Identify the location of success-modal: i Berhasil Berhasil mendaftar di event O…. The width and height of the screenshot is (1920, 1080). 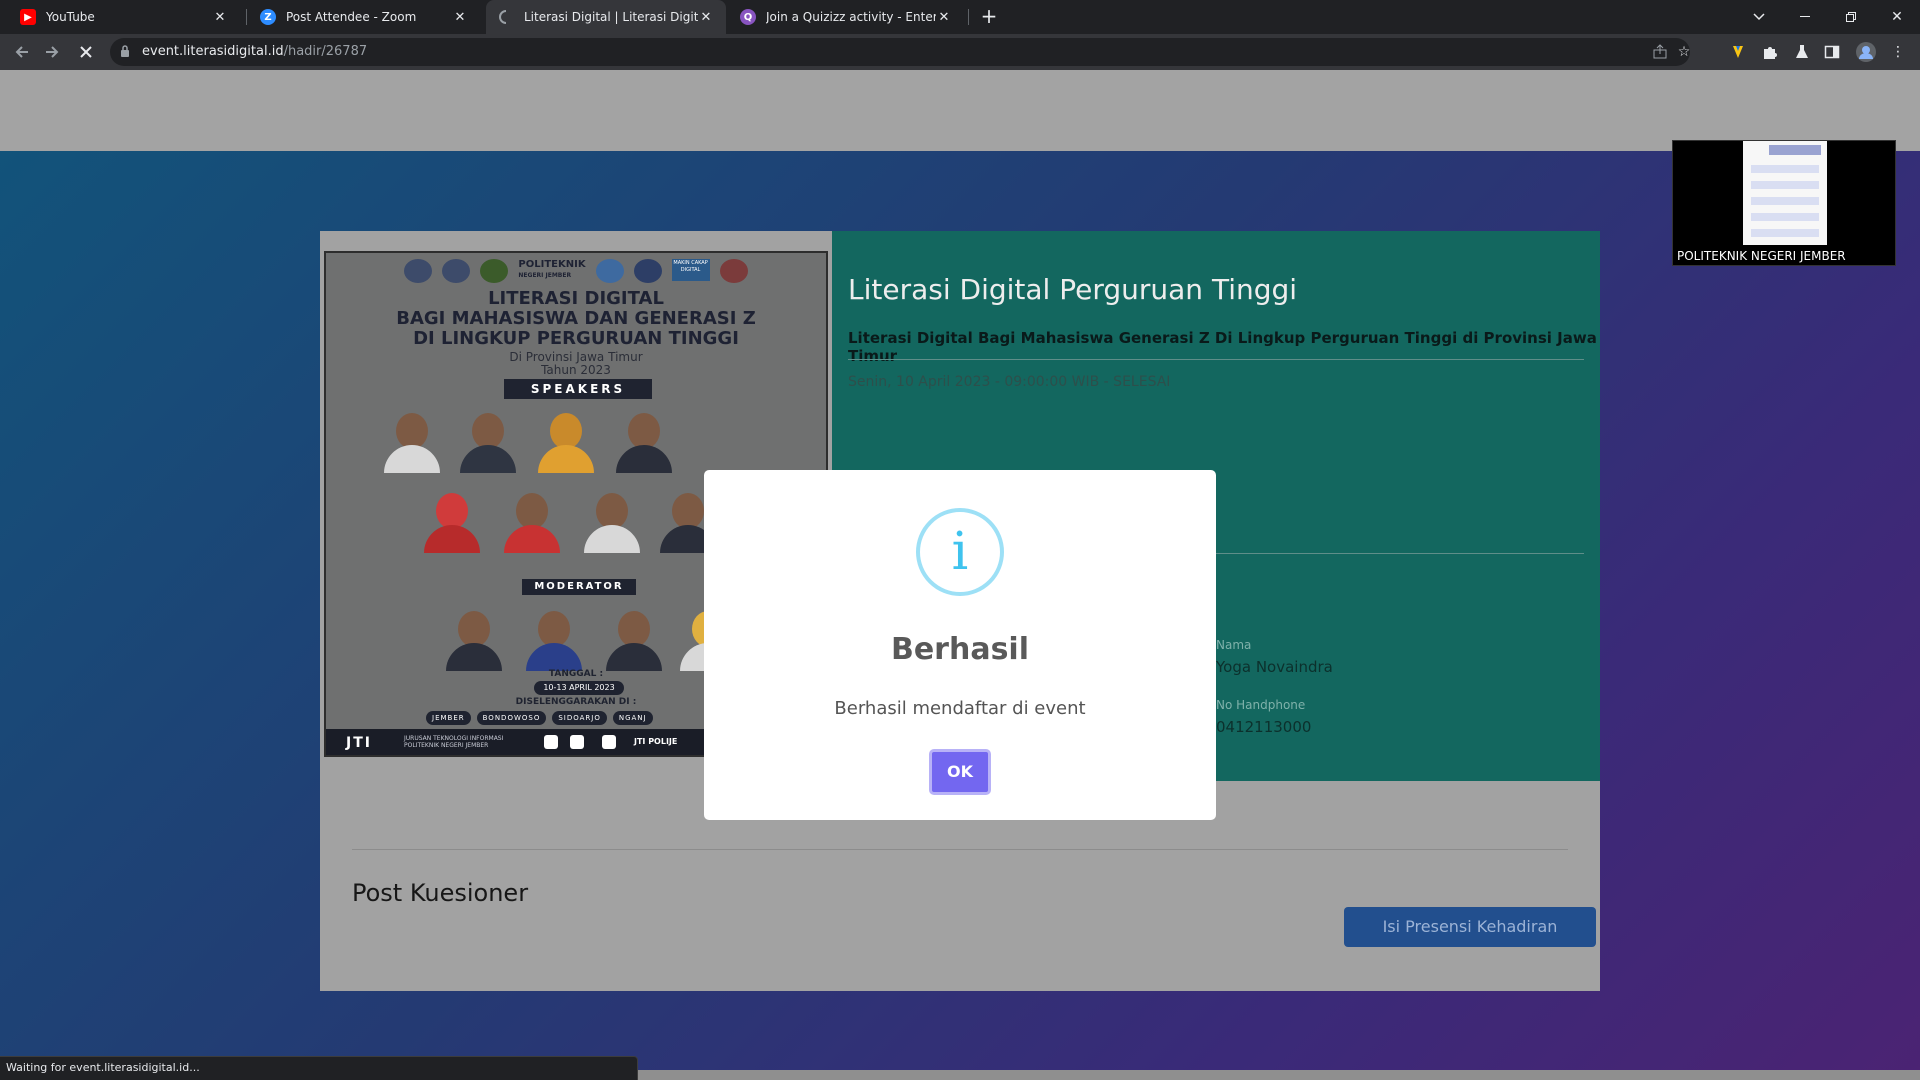
(960, 645).